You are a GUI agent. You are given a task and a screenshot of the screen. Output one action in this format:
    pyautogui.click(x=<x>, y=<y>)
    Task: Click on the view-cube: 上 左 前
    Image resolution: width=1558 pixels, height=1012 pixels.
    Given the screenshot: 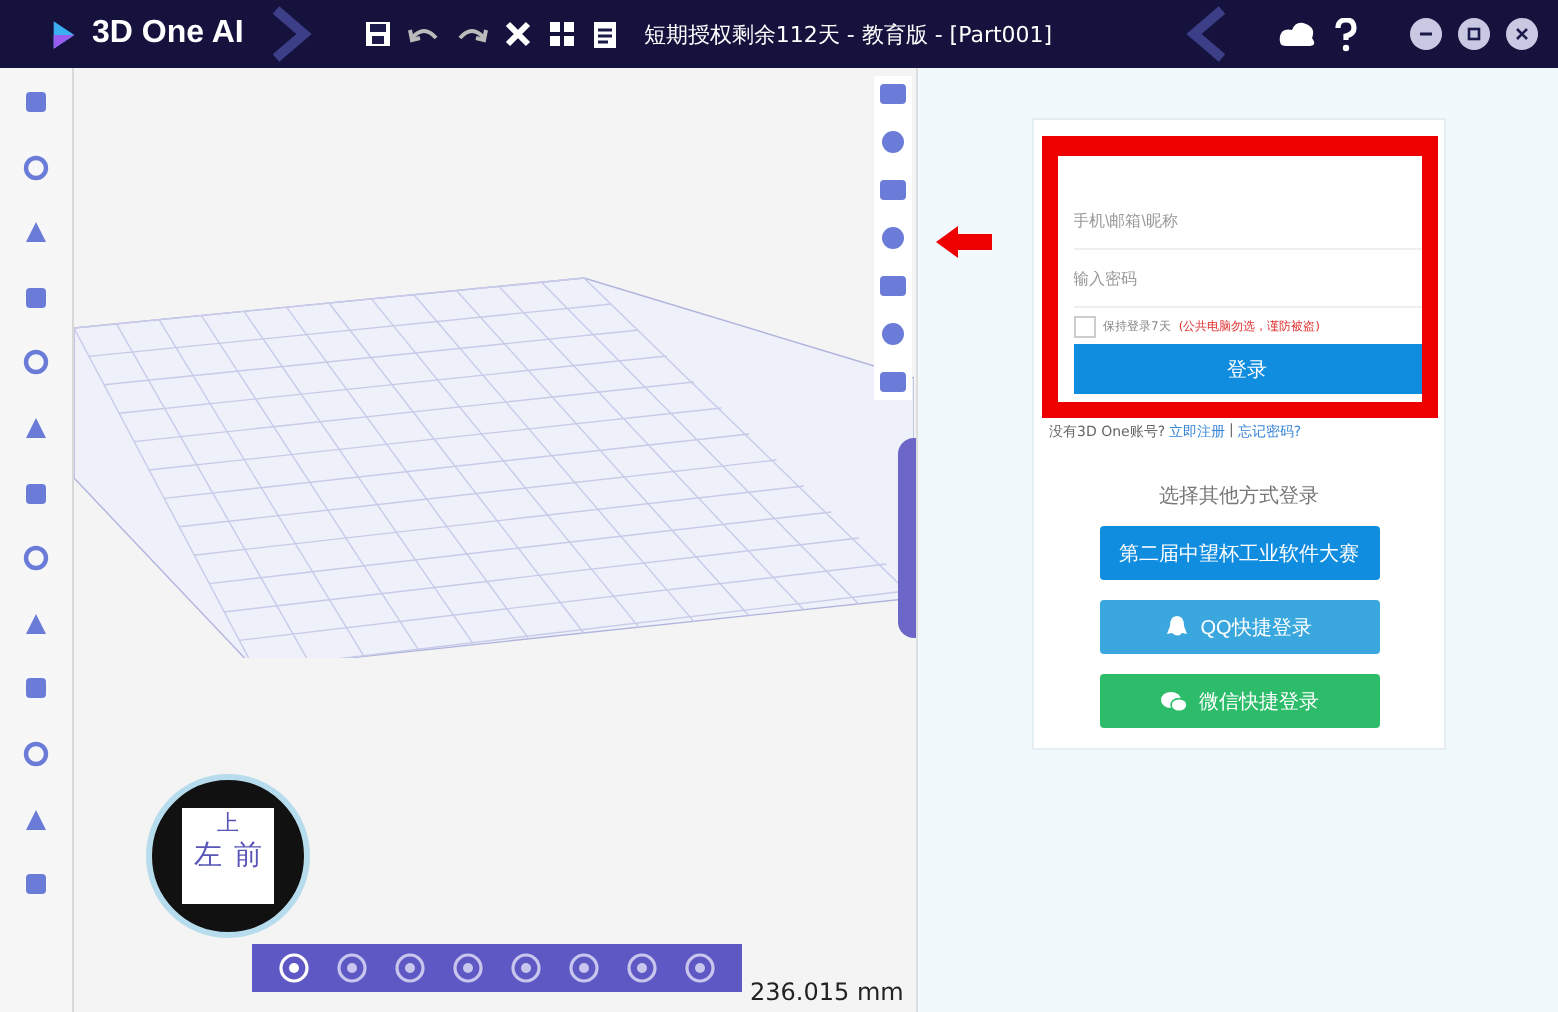 What is the action you would take?
    pyautogui.click(x=228, y=856)
    